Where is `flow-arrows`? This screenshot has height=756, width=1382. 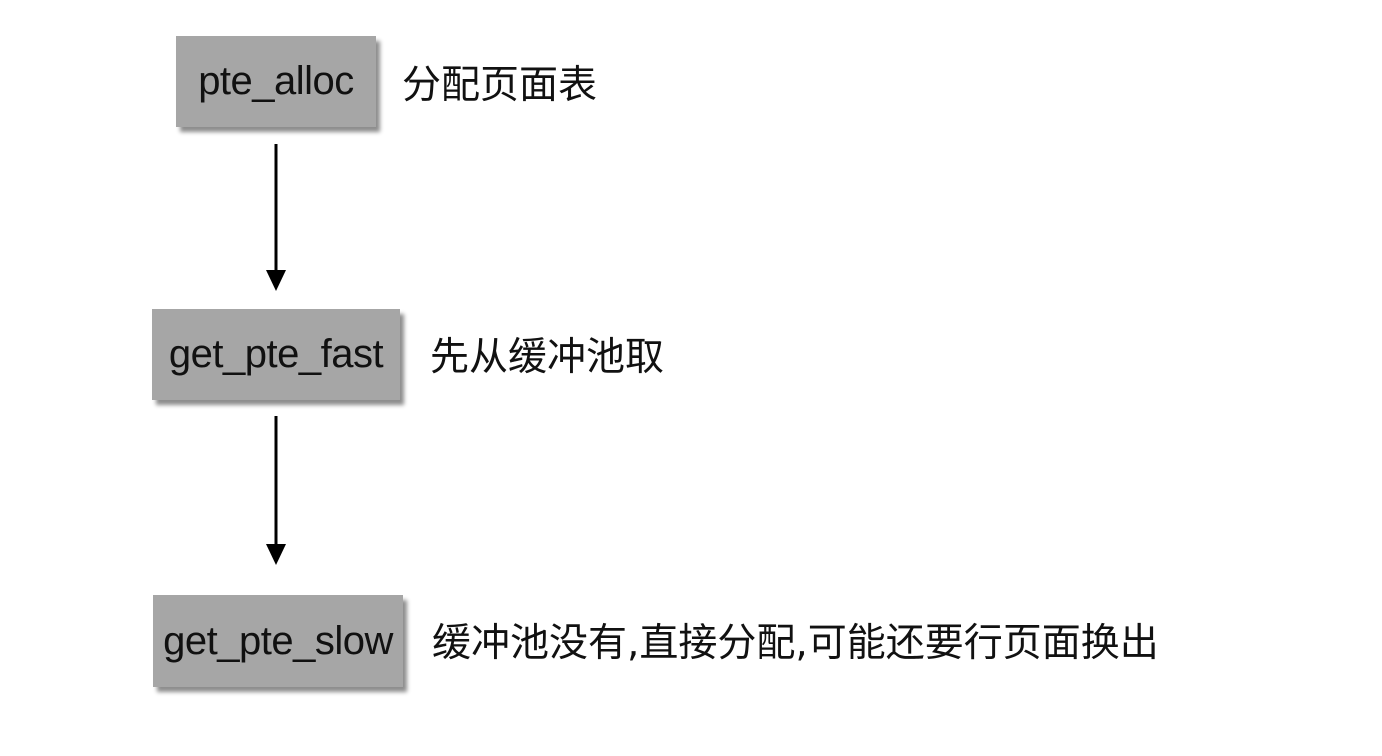 flow-arrows is located at coordinates (276, 354).